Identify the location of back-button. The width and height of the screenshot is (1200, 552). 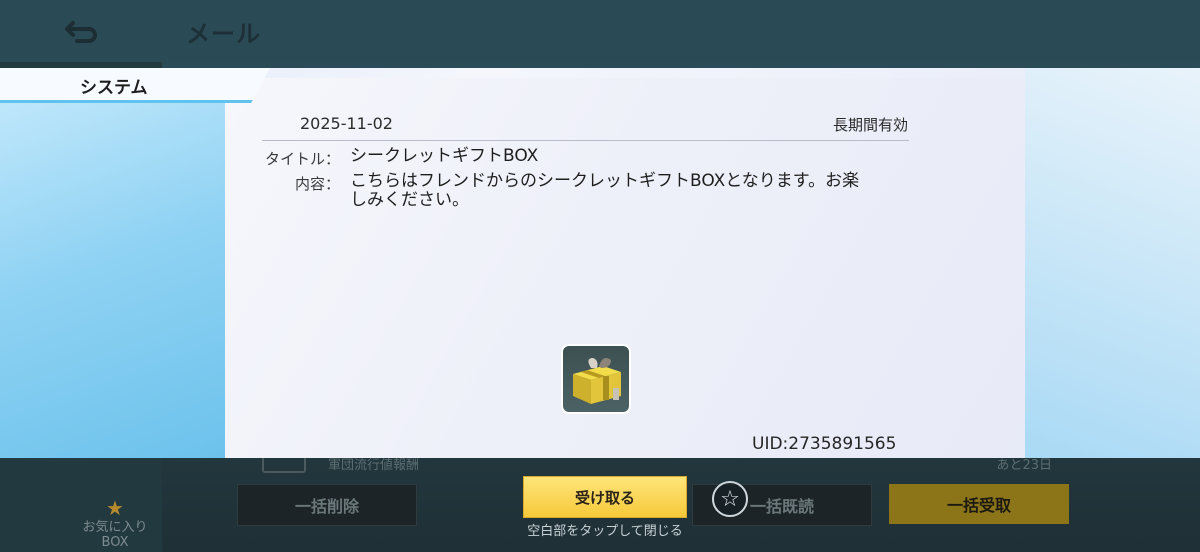
(81, 30).